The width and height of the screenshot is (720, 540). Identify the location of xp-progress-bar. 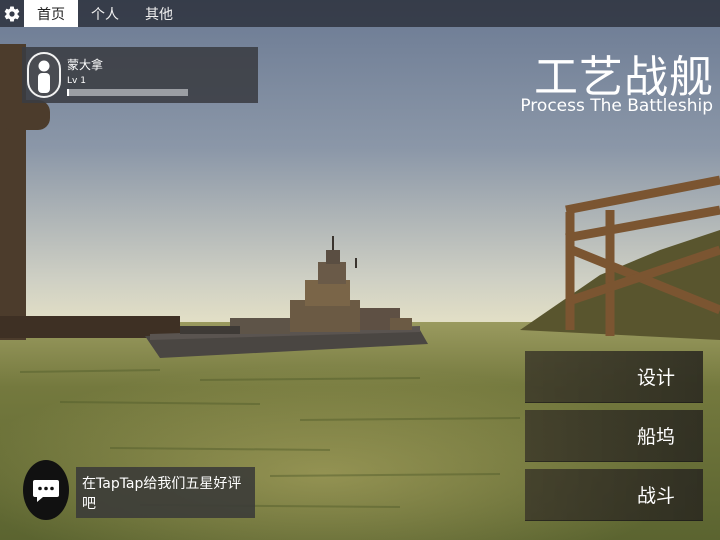
(127, 92).